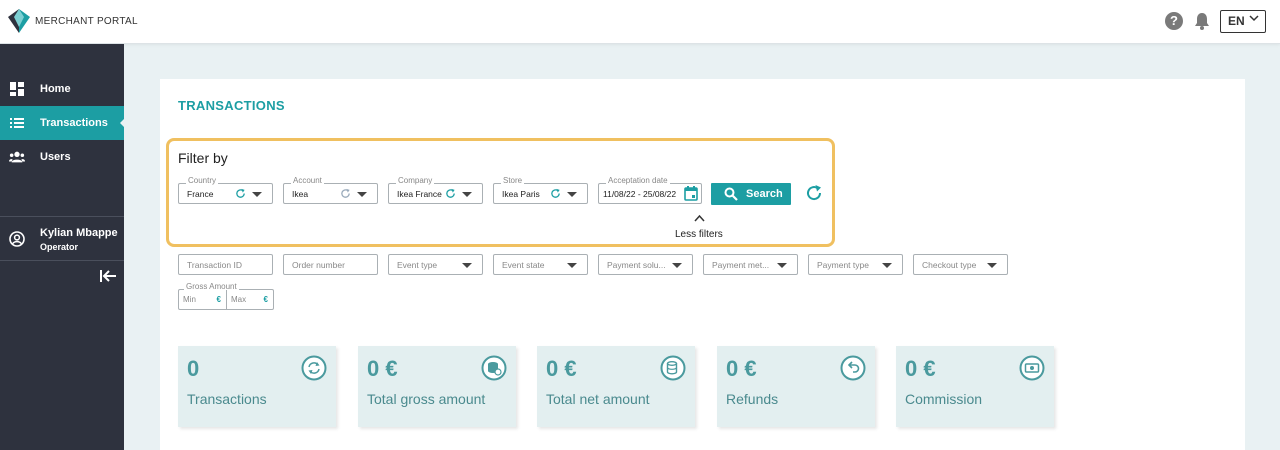 The height and width of the screenshot is (450, 1280). I want to click on stat-label: Commission, so click(944, 399).